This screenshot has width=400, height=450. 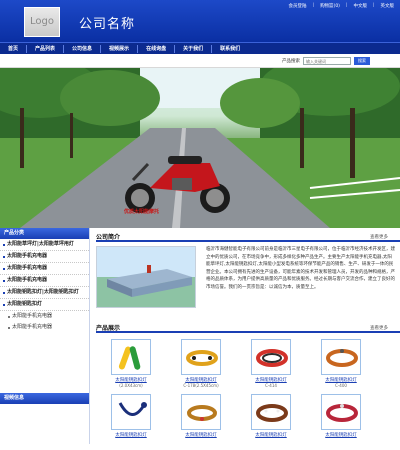 What do you see at coordinates (201, 385) in the screenshot?
I see `product-code: C-178(2.5X45cm)` at bounding box center [201, 385].